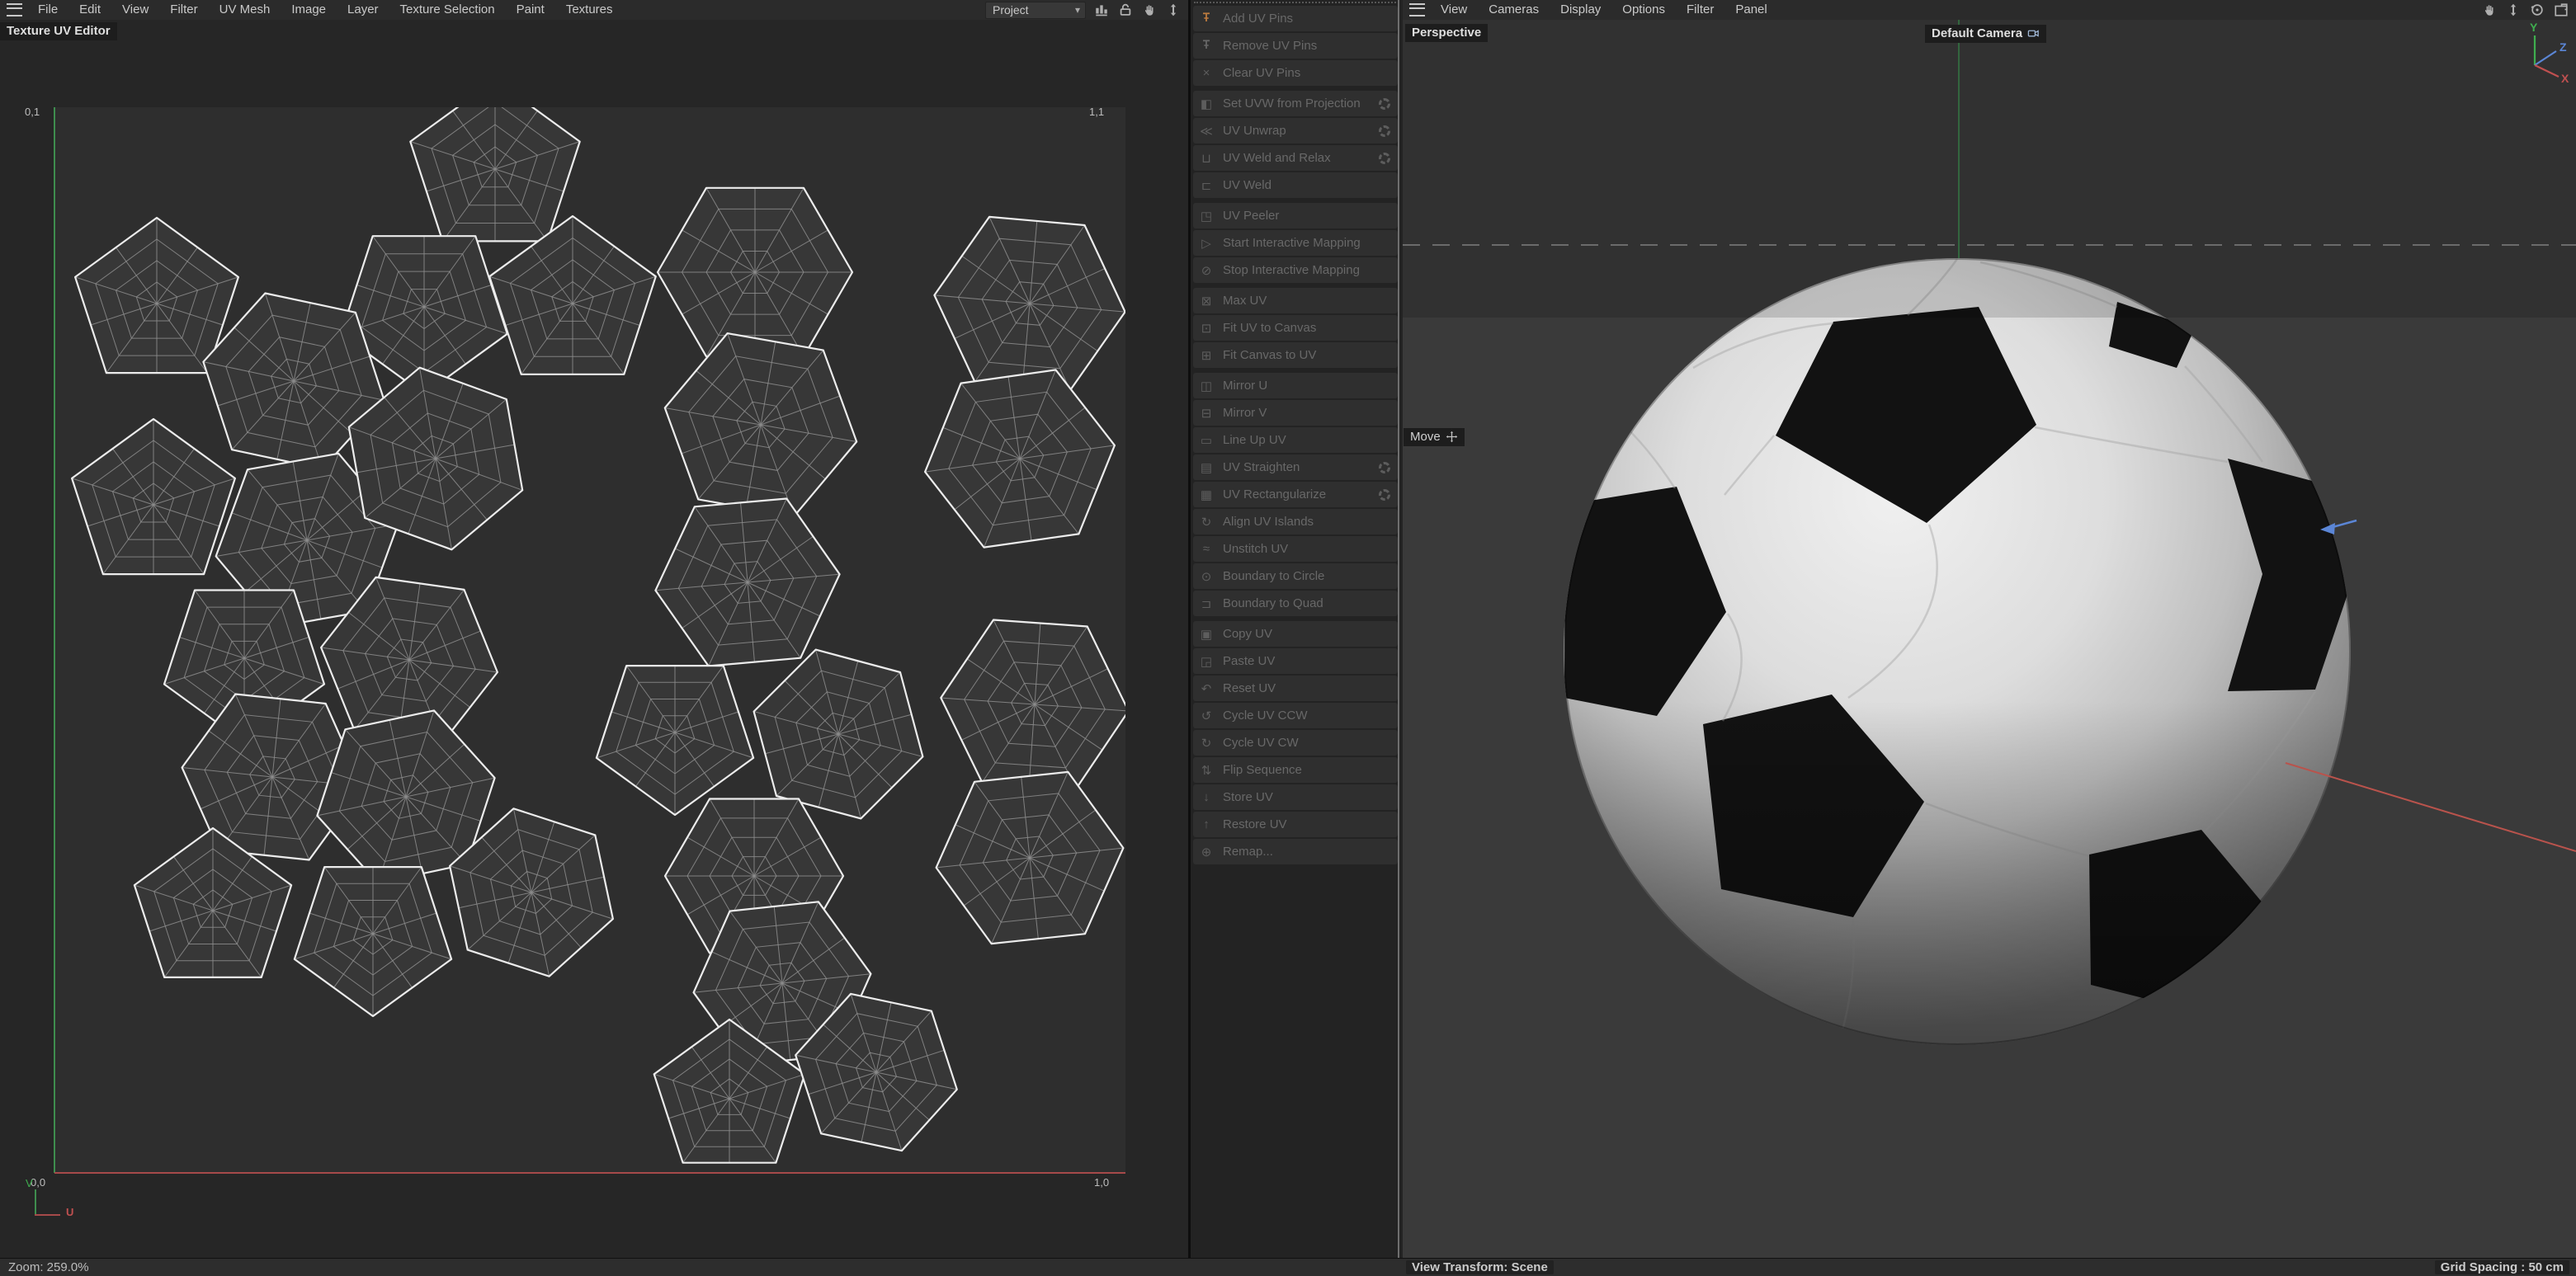 The height and width of the screenshot is (1276, 2576). What do you see at coordinates (47, 10) in the screenshot?
I see `menu-file: File` at bounding box center [47, 10].